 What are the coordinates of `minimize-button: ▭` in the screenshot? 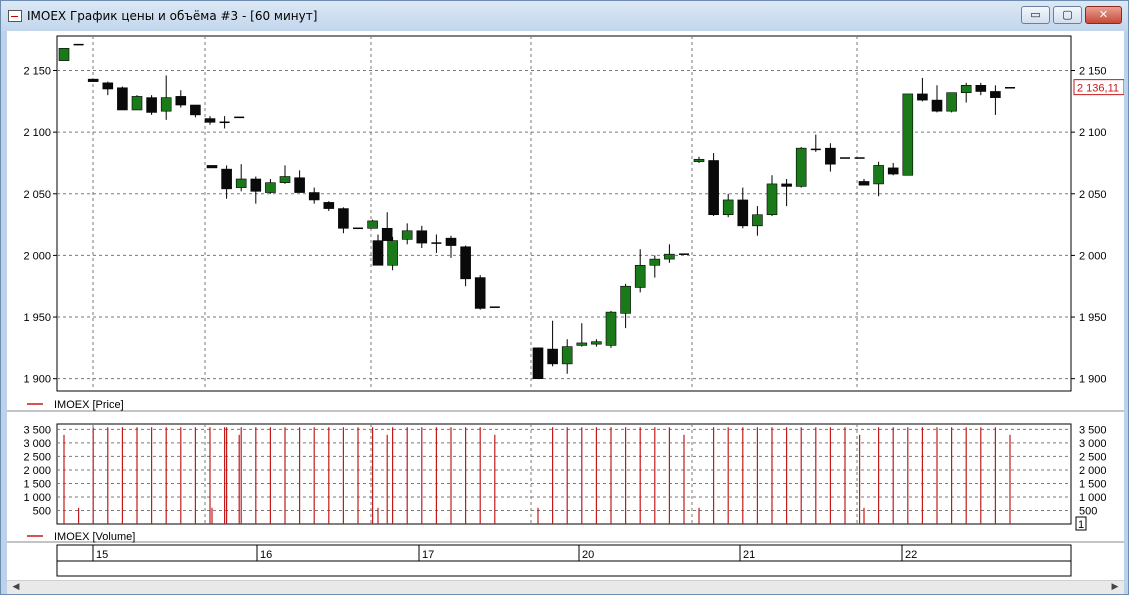 It's located at (1035, 15).